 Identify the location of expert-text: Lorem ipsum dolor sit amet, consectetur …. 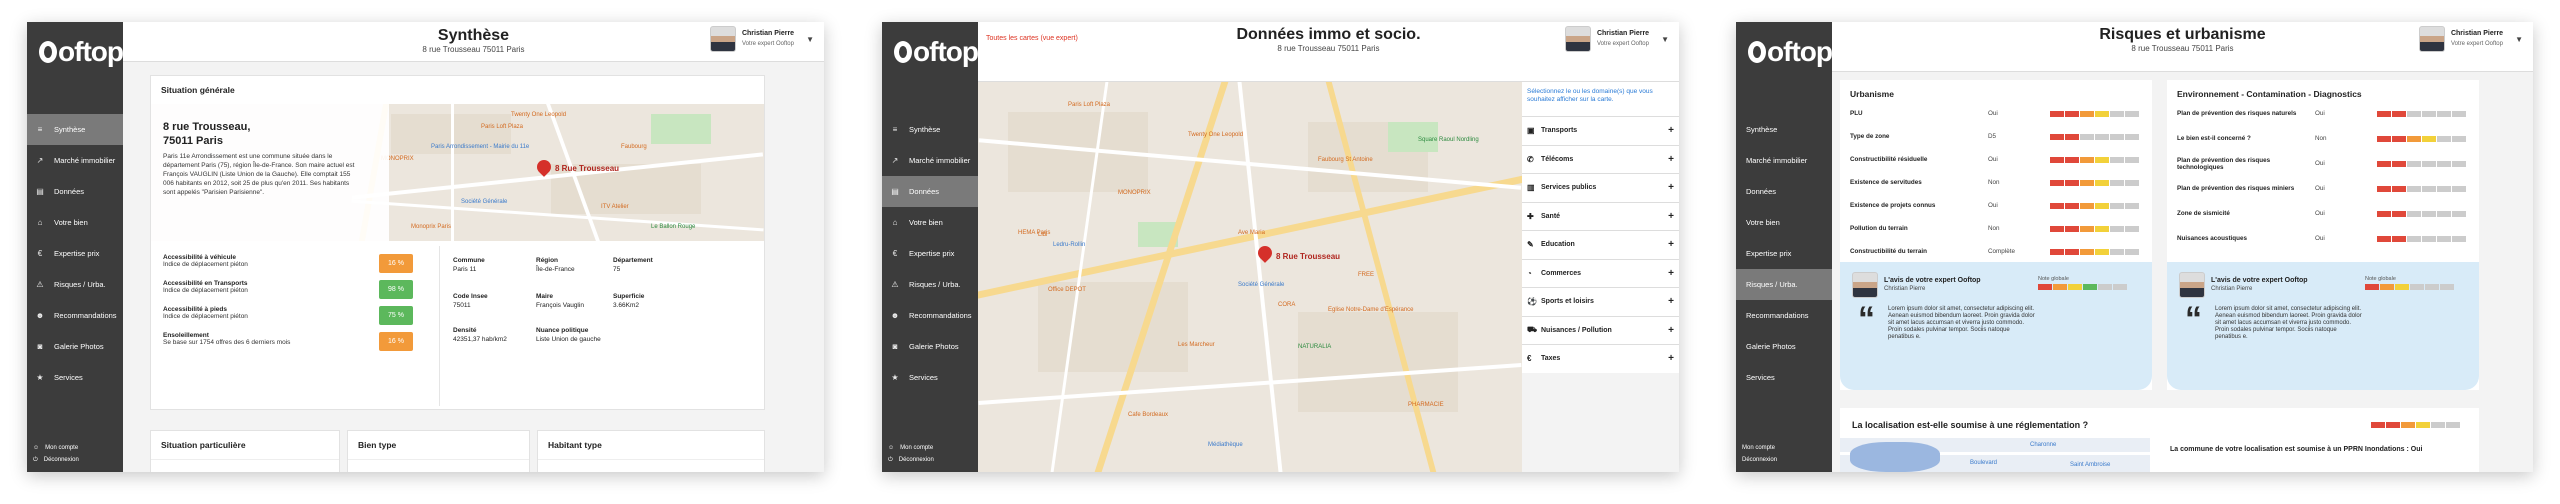
(2288, 323).